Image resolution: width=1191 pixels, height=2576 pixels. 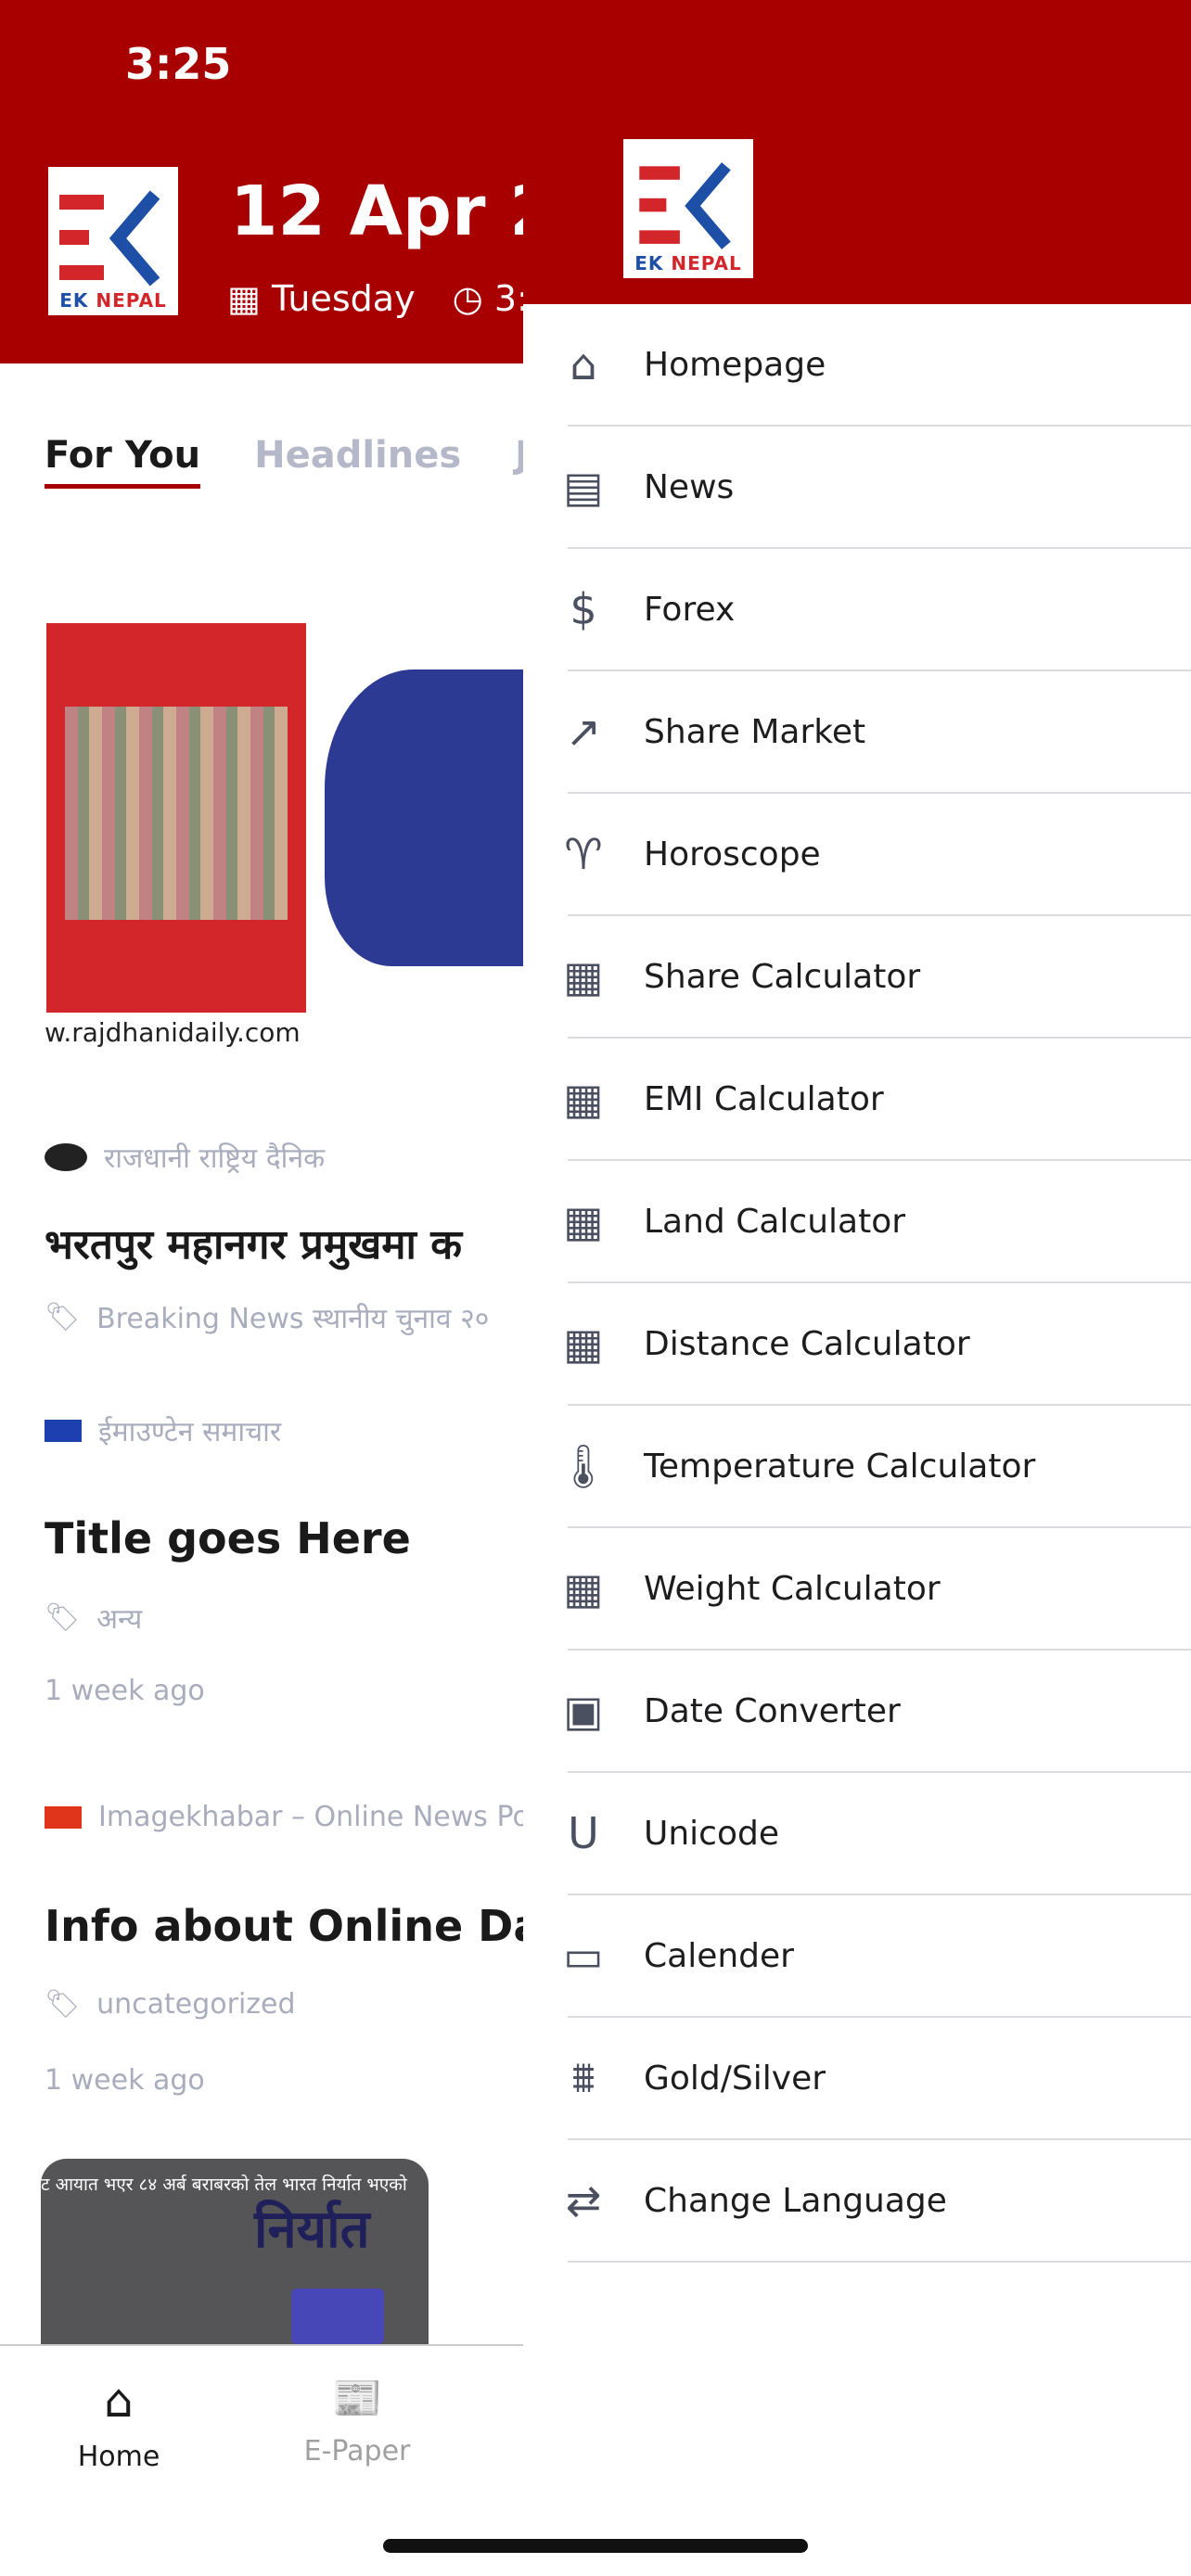 I want to click on home-indicator, so click(x=595, y=2546).